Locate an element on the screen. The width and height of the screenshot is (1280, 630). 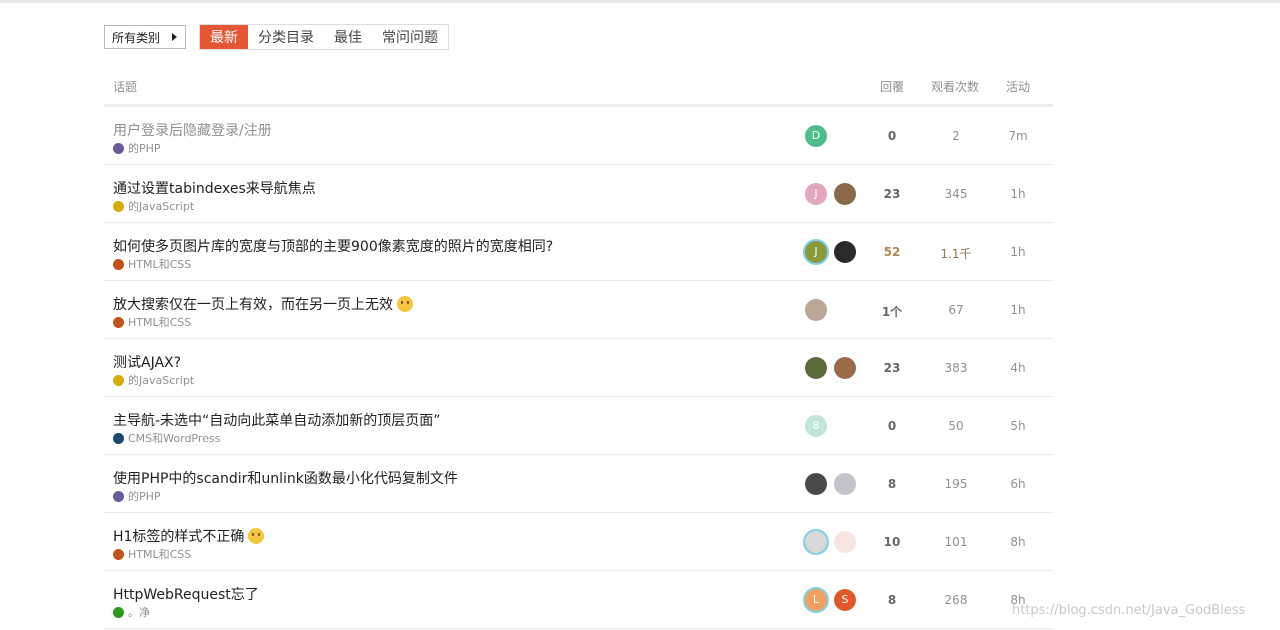
category-dropdown-button: 所有类别 is located at coordinates (145, 37).